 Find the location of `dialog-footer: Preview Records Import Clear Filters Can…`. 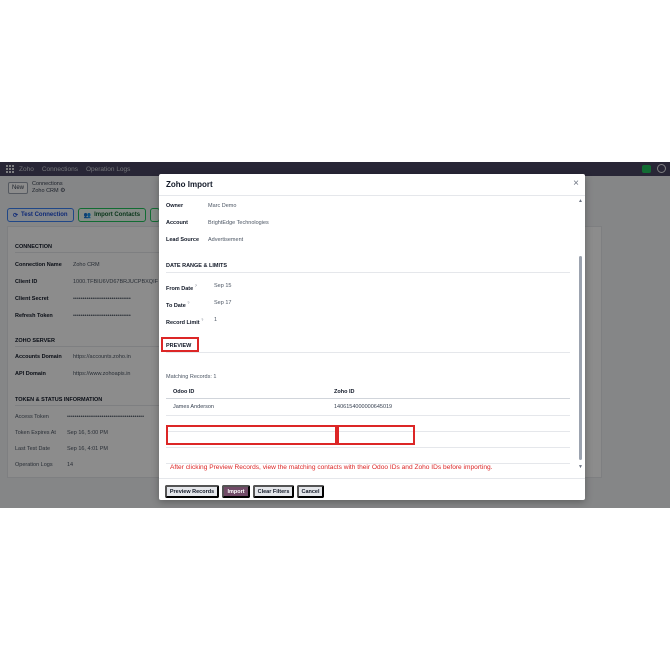

dialog-footer: Preview Records Import Clear Filters Can… is located at coordinates (372, 489).